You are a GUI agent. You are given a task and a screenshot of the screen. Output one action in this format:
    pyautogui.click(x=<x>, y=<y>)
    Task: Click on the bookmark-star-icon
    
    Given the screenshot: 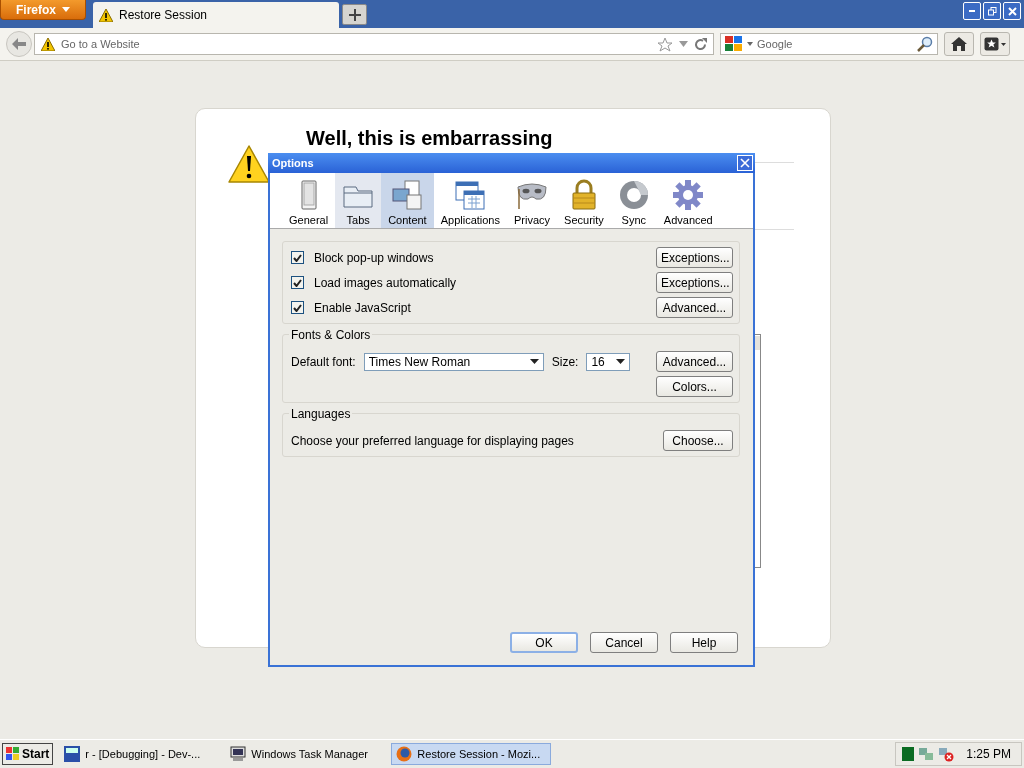 What is the action you would take?
    pyautogui.click(x=995, y=44)
    